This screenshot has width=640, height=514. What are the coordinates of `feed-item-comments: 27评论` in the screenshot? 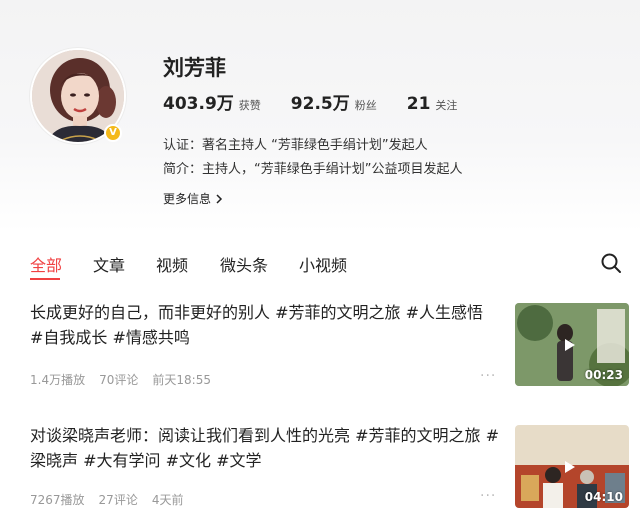 It's located at (118, 500).